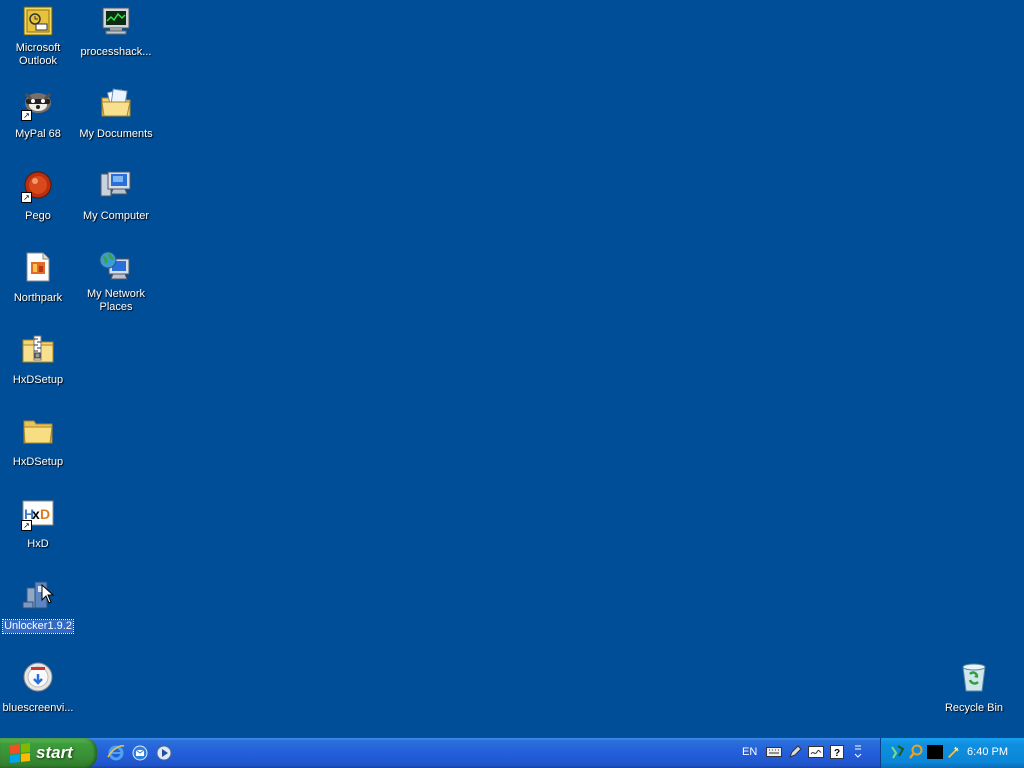 Image resolution: width=1024 pixels, height=768 pixels. Describe the element at coordinates (116, 300) in the screenshot. I see `desktop-icon-label: My Network Places` at that location.